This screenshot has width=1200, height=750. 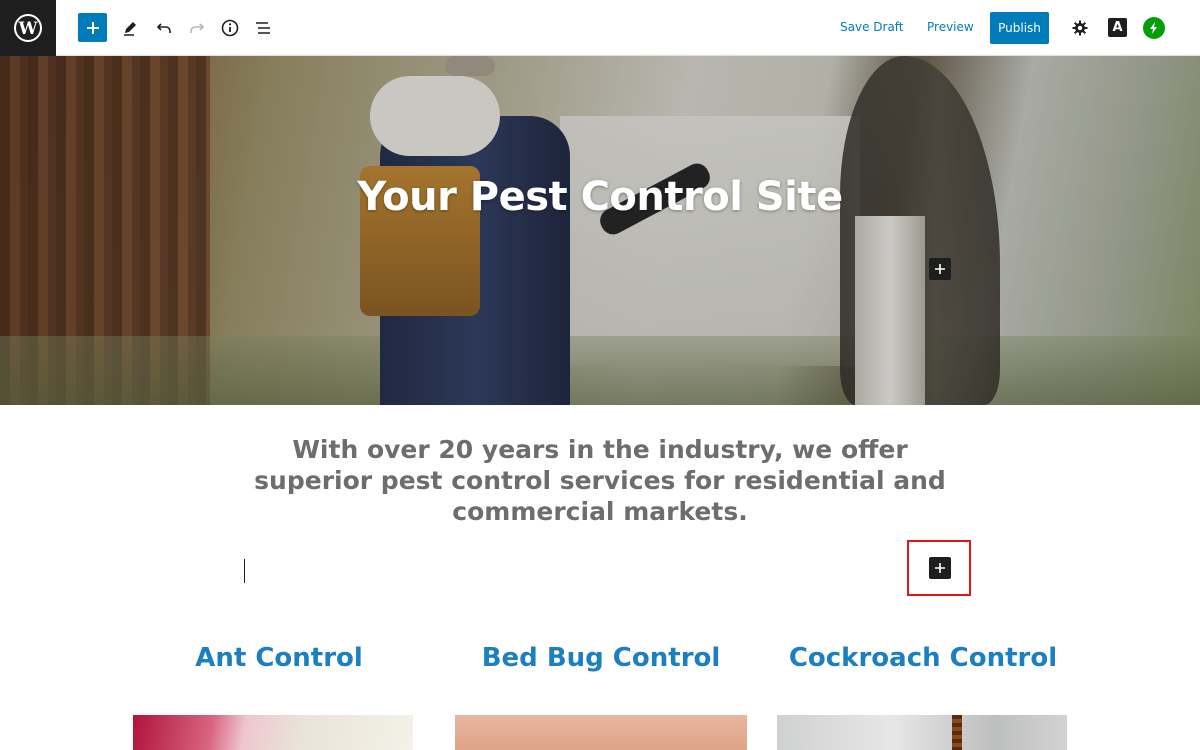 I want to click on jetpack-bolt-icon, so click(x=1153, y=28).